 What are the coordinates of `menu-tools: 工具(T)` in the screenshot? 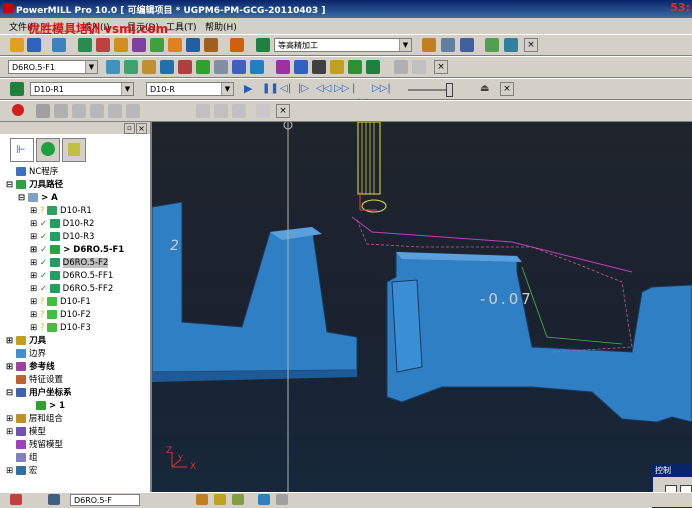 It's located at (181, 26).